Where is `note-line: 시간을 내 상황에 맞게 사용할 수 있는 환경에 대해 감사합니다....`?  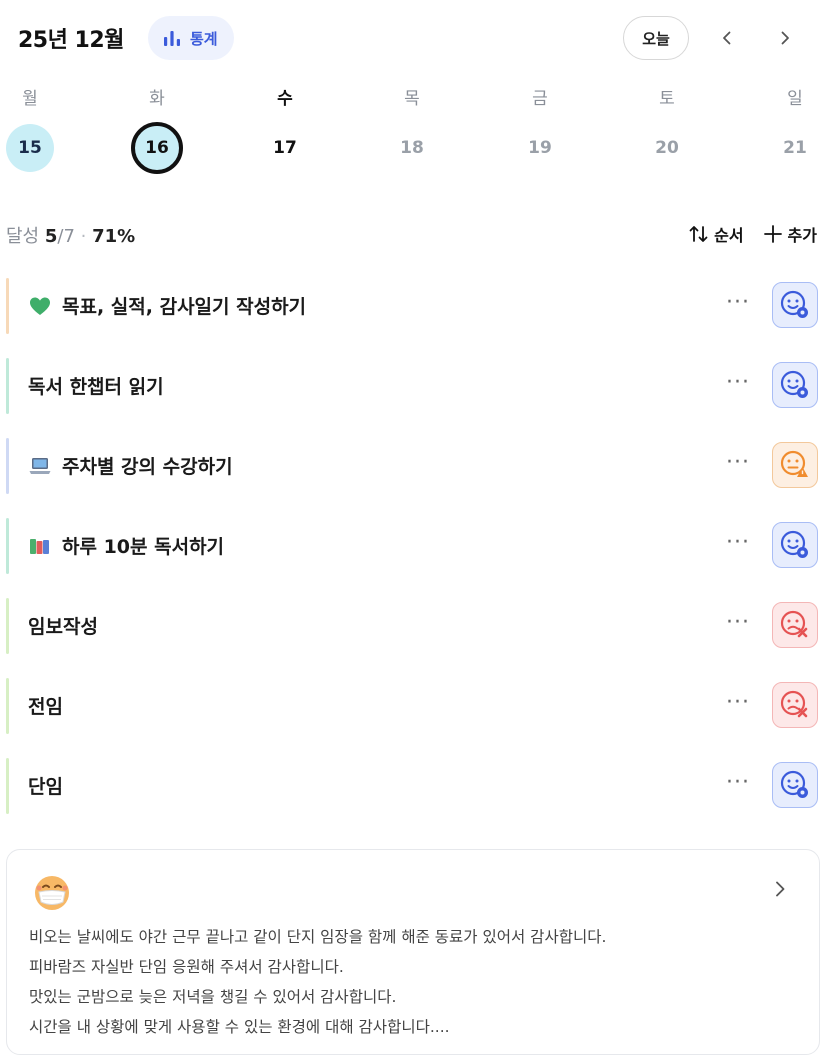
note-line: 시간을 내 상황에 맞게 사용할 수 있는 환경에 대해 감사합니다.... is located at coordinates (239, 1027).